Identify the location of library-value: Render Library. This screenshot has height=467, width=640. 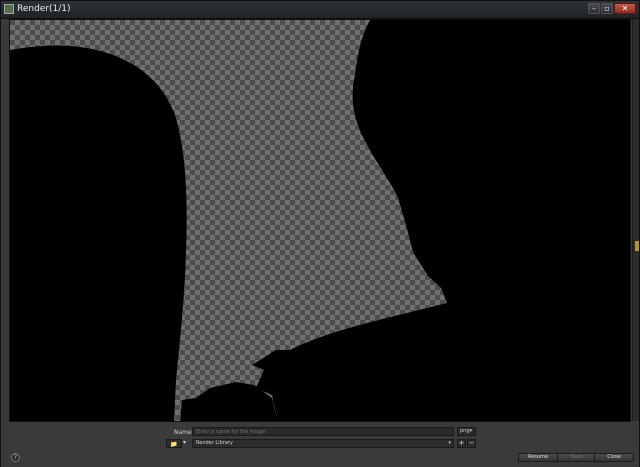
(214, 443).